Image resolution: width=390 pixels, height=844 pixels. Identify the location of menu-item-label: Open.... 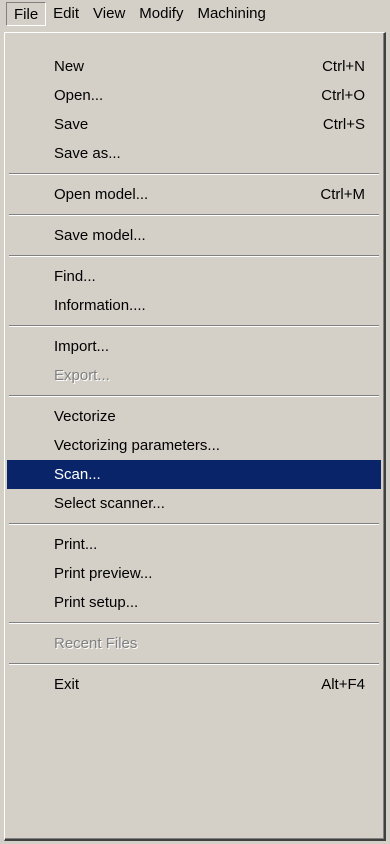
(79, 95).